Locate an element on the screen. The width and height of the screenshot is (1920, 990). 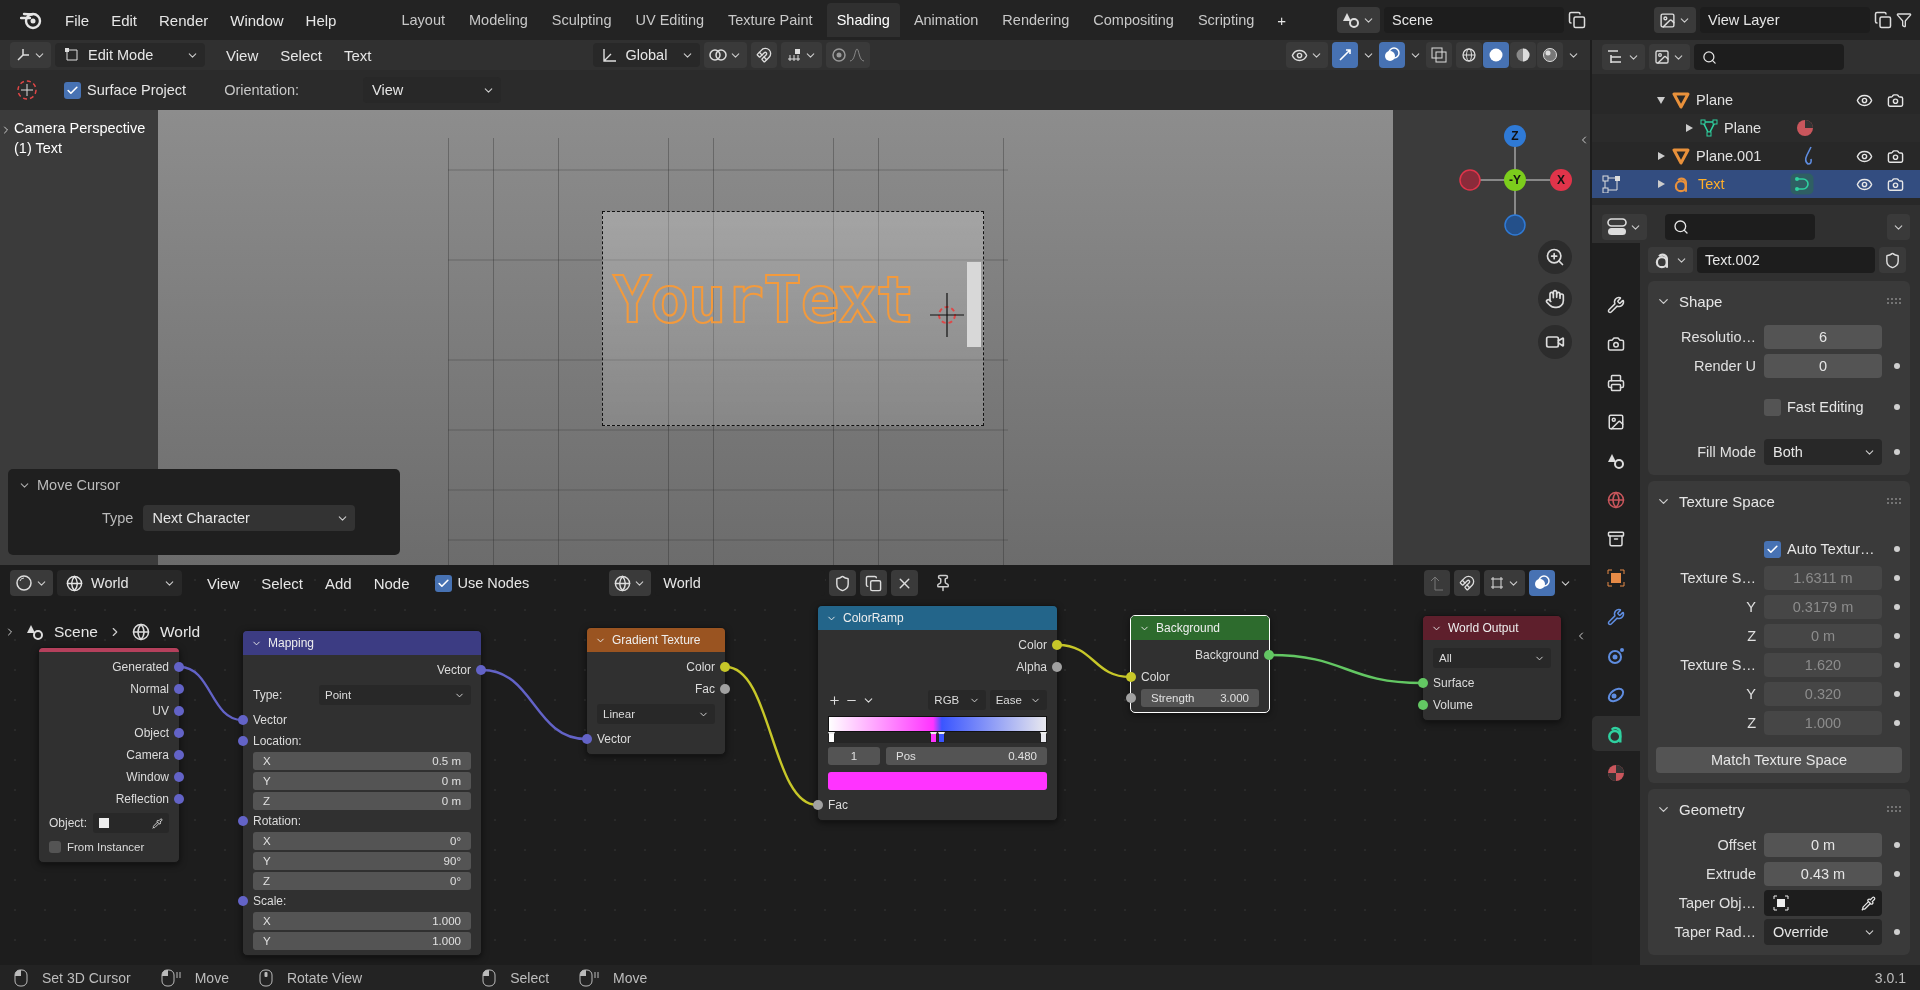
menu-item: Window is located at coordinates (257, 20).